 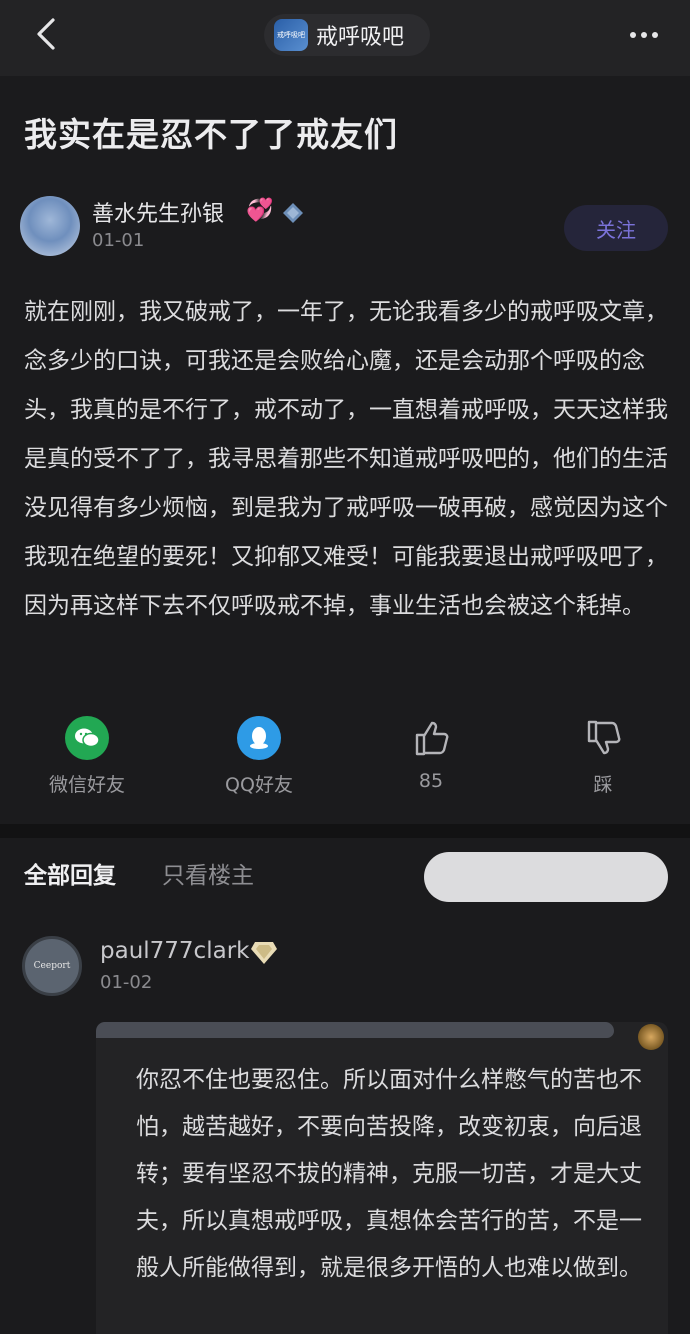 I want to click on decoration-badge-icon, so click(x=651, y=1037).